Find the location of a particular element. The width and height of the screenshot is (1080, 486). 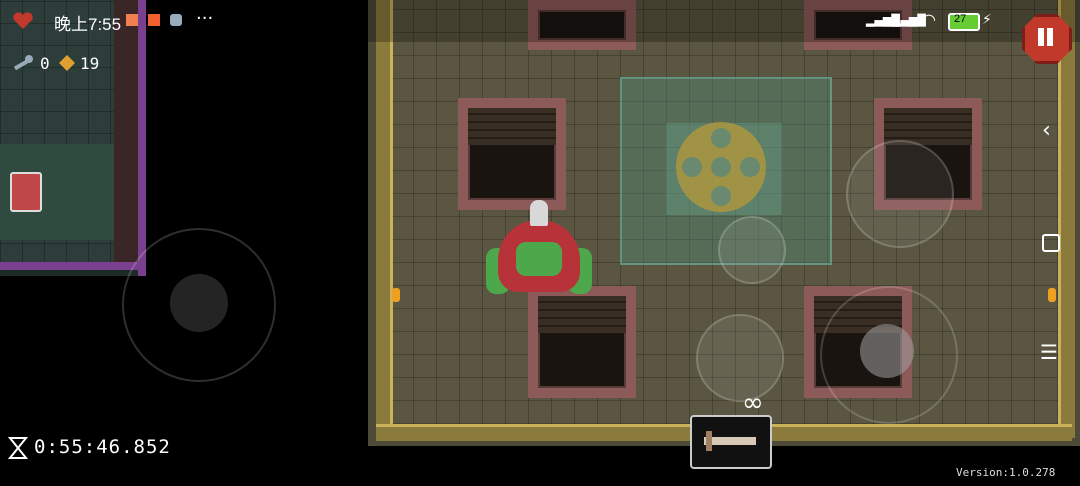

chest-icon is located at coordinates (26, 192).